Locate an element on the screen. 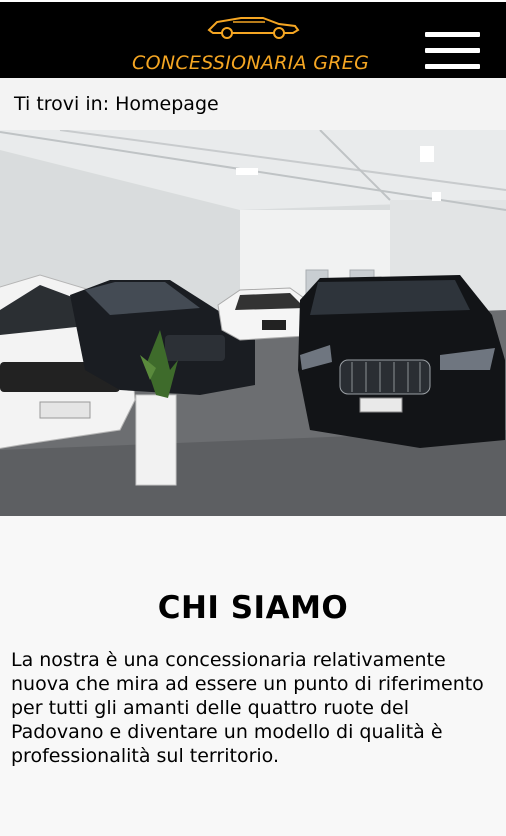 The width and height of the screenshot is (506, 836). about-title: CHI SIAMO is located at coordinates (253, 608).